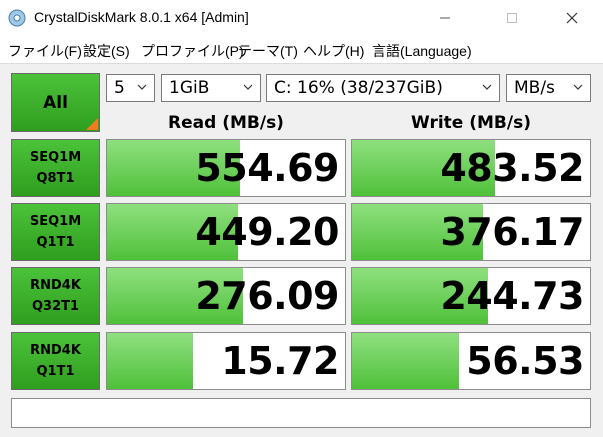 Image resolution: width=603 pixels, height=437 pixels. I want to click on test-count-value: 5, so click(119, 88).